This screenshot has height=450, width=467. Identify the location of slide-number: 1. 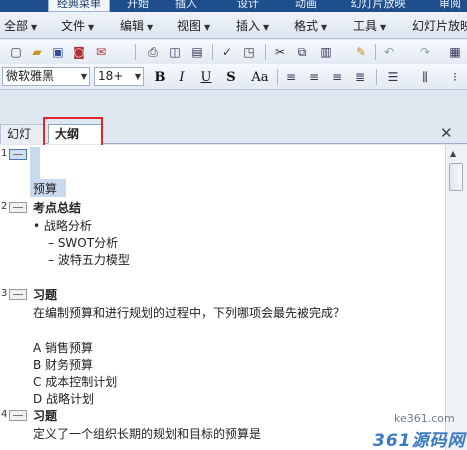
(4, 153).